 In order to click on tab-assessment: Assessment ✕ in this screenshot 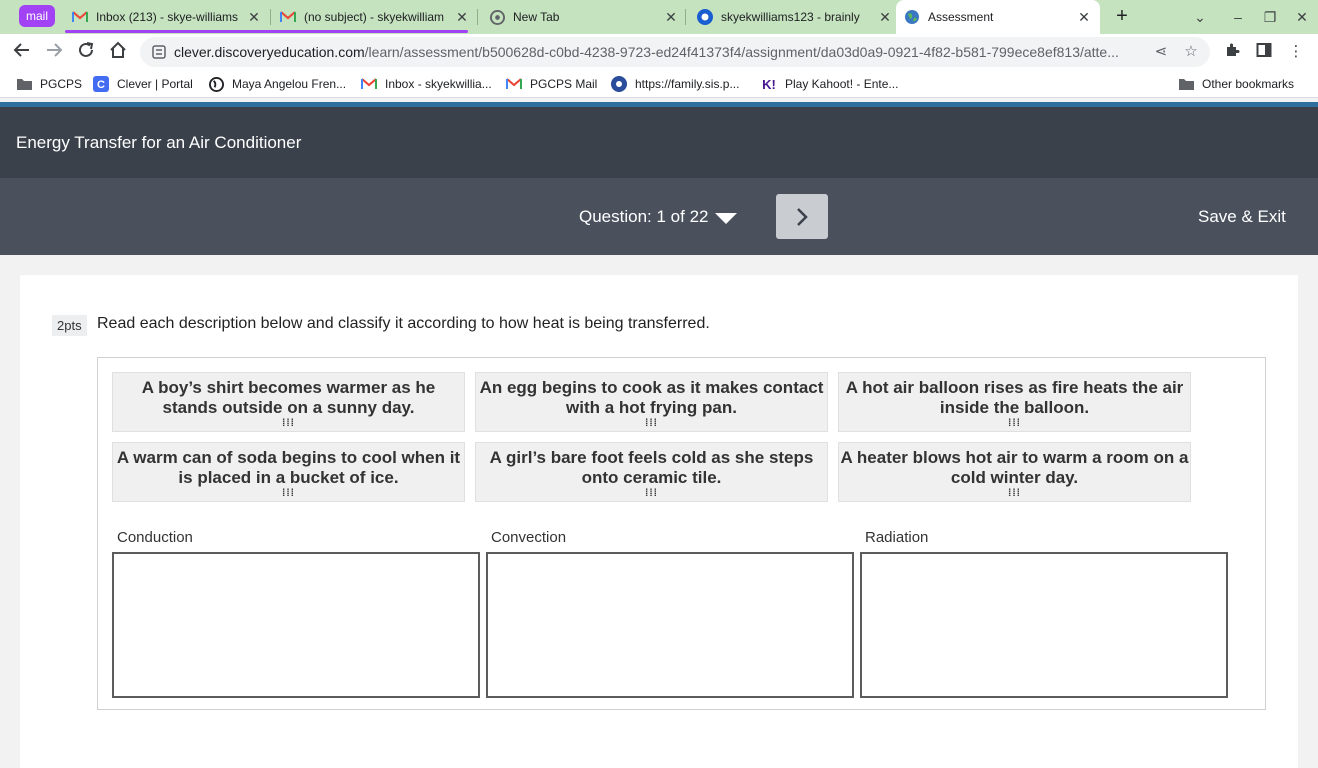, I will do `click(998, 17)`.